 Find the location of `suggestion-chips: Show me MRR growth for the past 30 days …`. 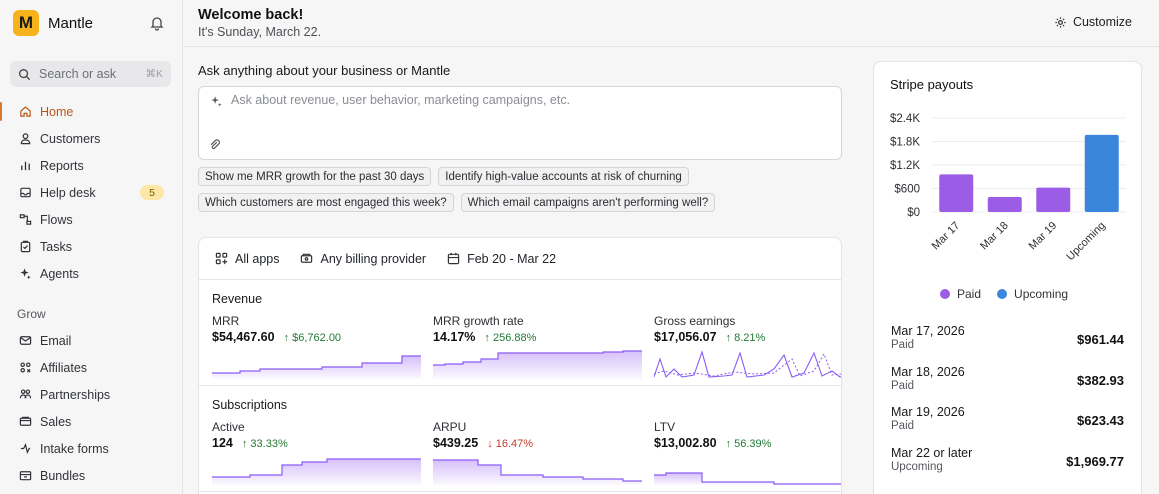

suggestion-chips: Show me MRR growth for the past 30 days … is located at coordinates (523, 193).